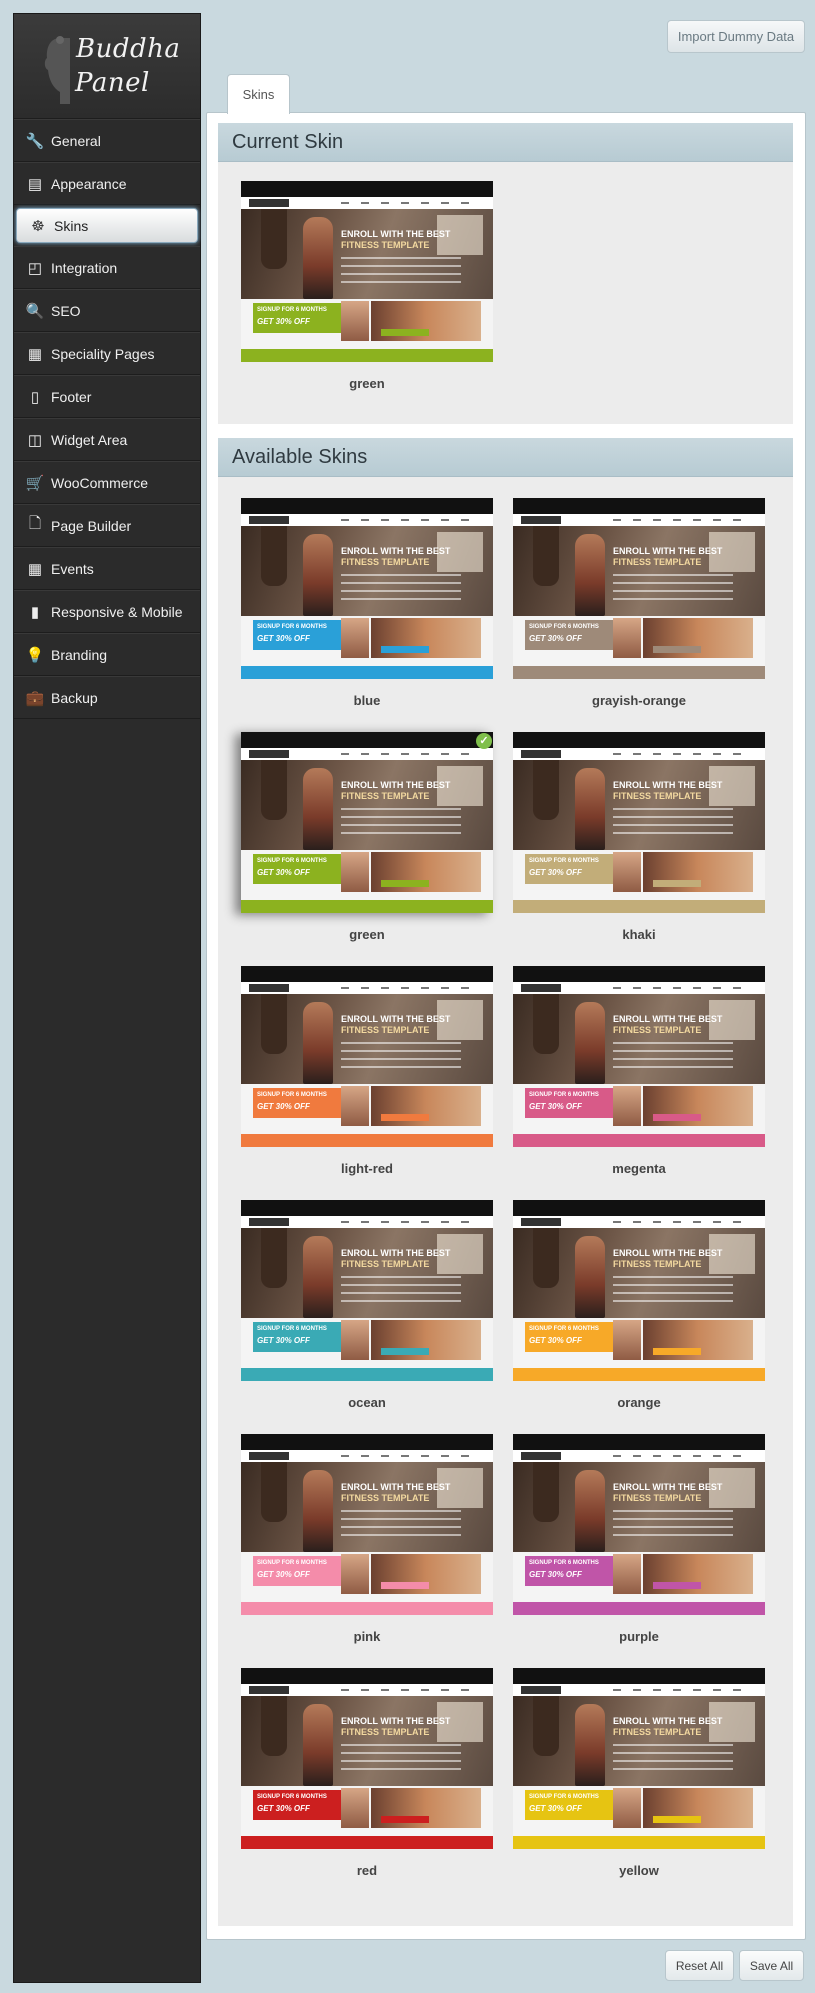 The width and height of the screenshot is (815, 1993). Describe the element at coordinates (367, 1168) in the screenshot. I see `skin-name: light-red` at that location.